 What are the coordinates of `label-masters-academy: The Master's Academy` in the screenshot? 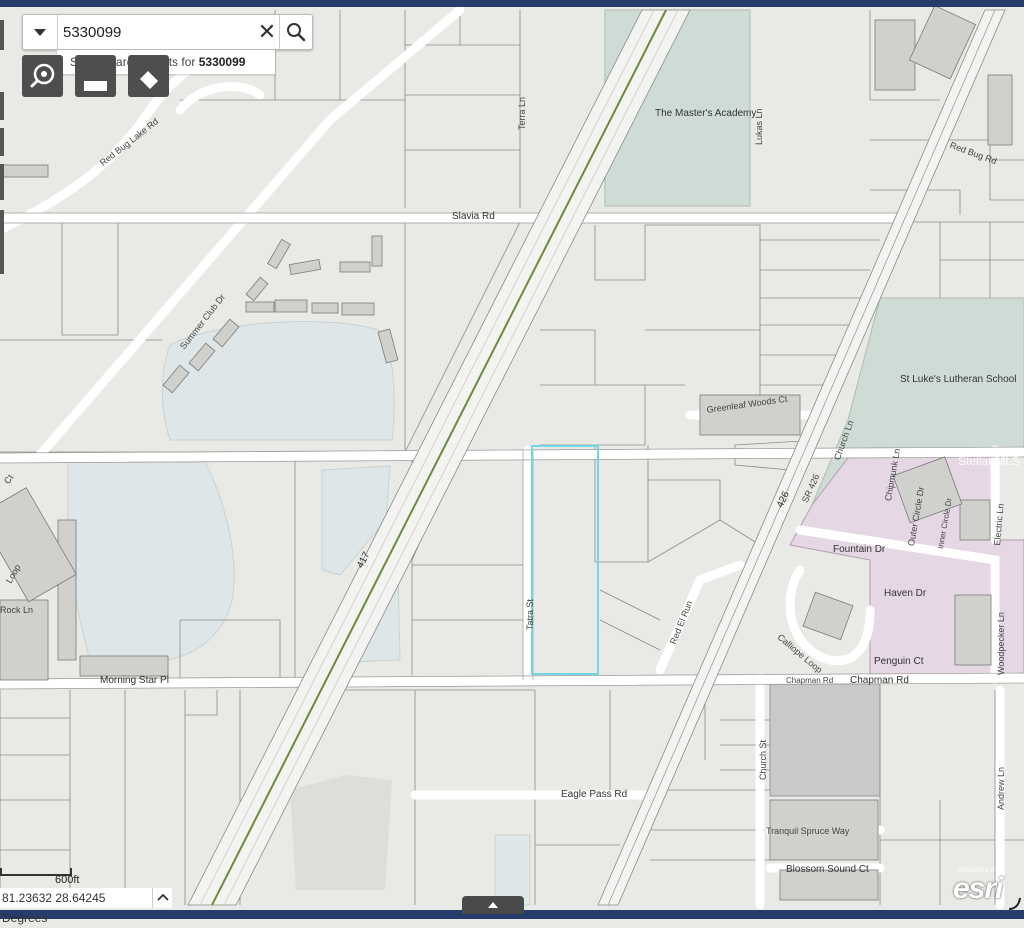 It's located at (706, 113).